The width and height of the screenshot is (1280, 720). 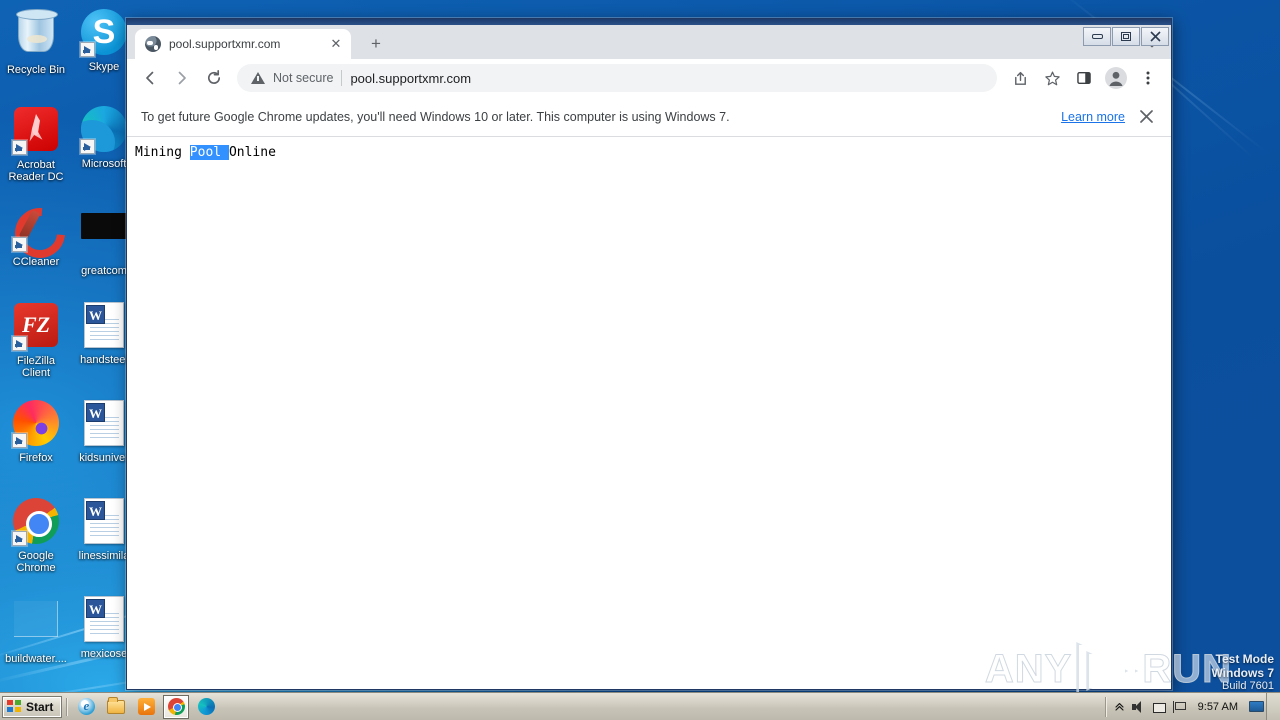 I want to click on desktop-icon-google-chrome: Google Chrome, so click(x=36, y=535).